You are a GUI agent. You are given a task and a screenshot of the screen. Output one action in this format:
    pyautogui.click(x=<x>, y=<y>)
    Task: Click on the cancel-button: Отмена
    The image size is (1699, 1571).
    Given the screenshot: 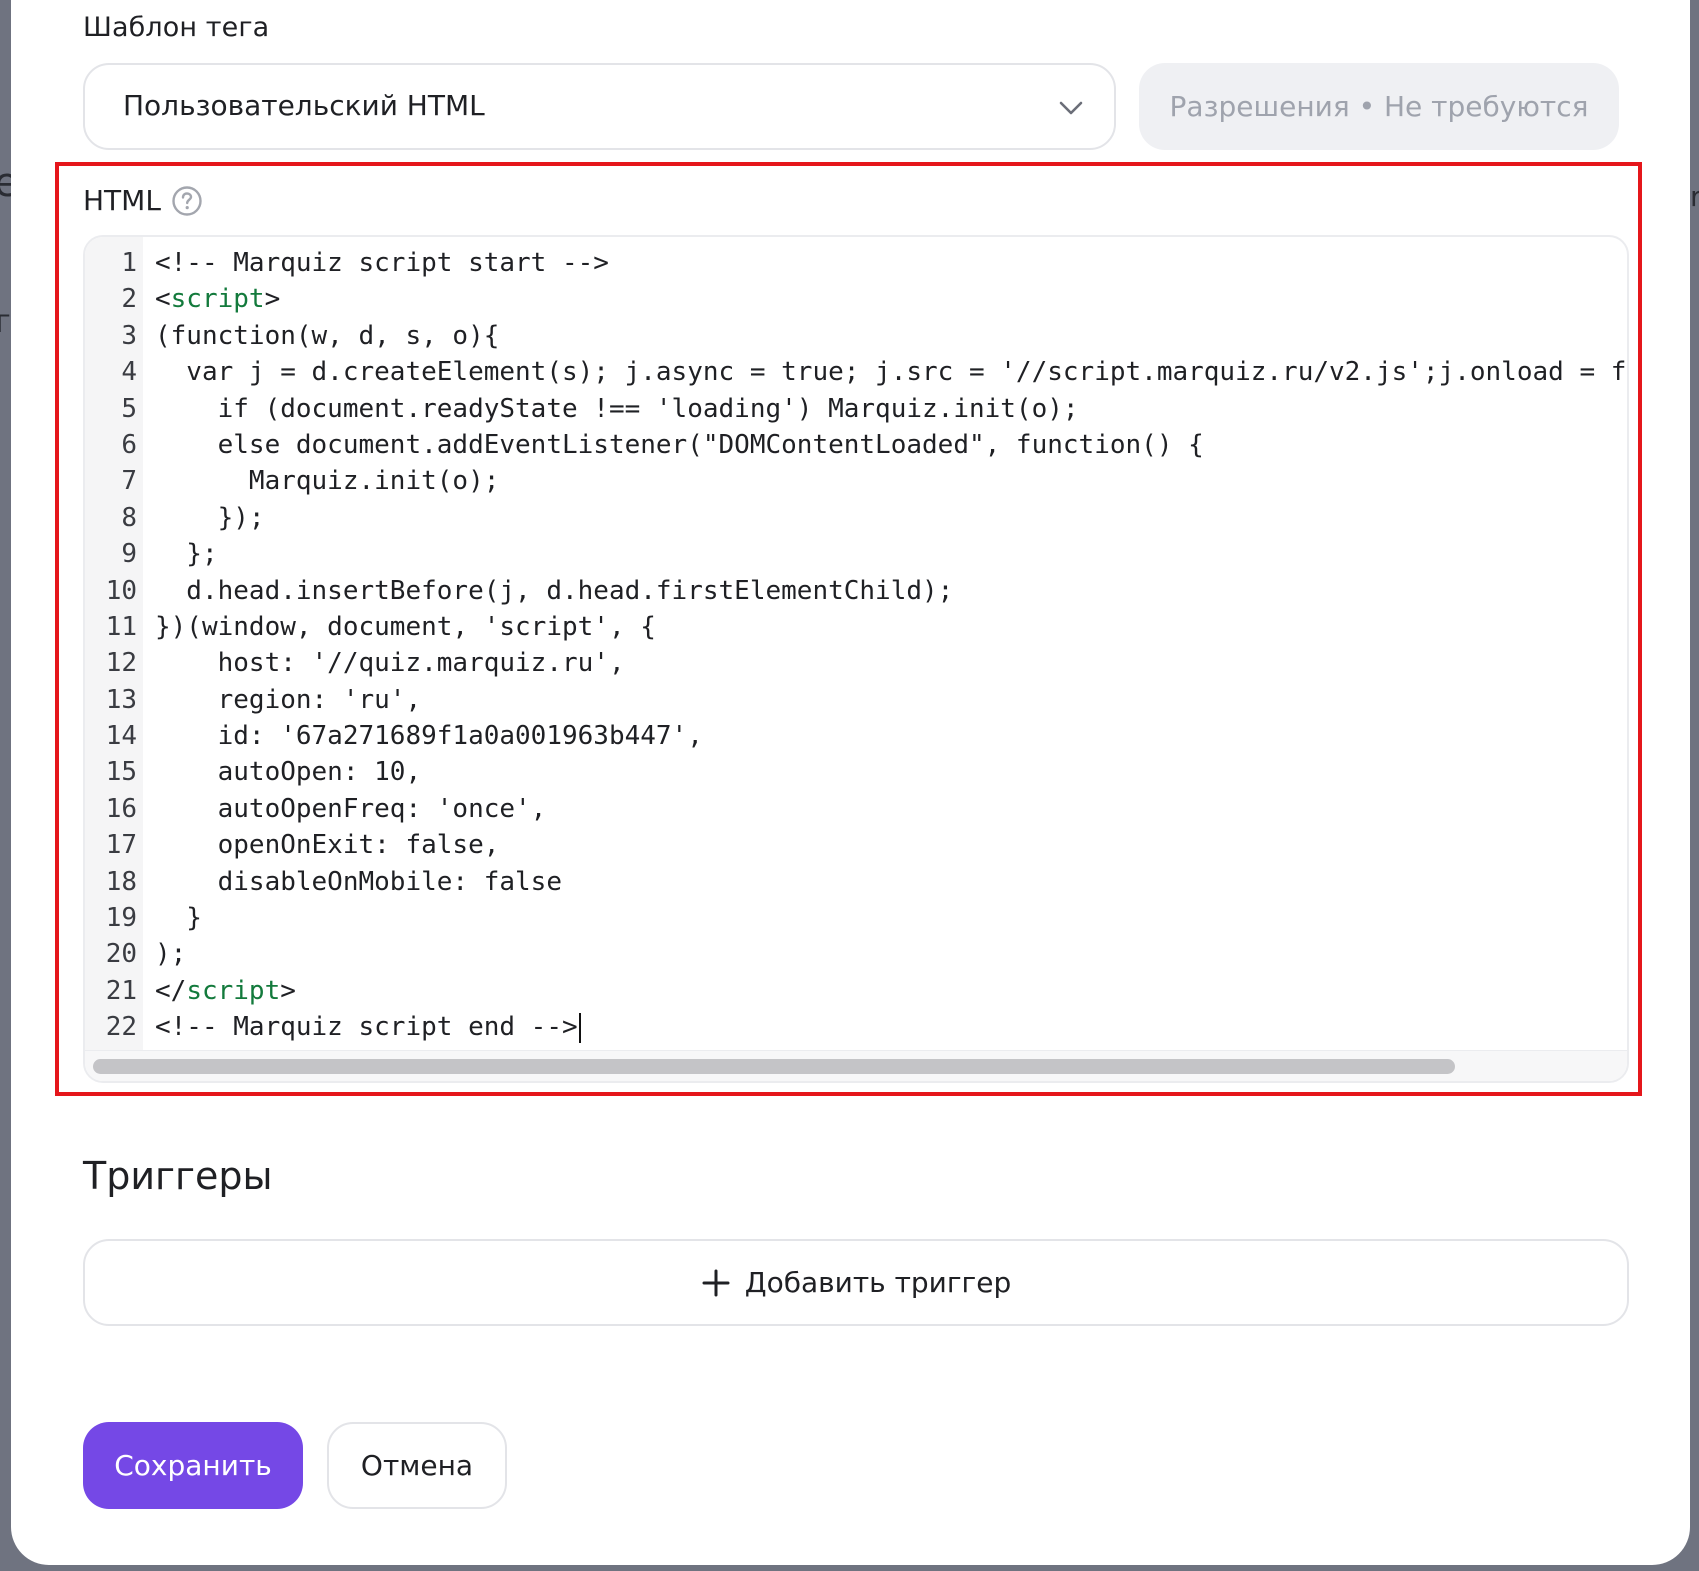 What is the action you would take?
    pyautogui.click(x=417, y=1465)
    